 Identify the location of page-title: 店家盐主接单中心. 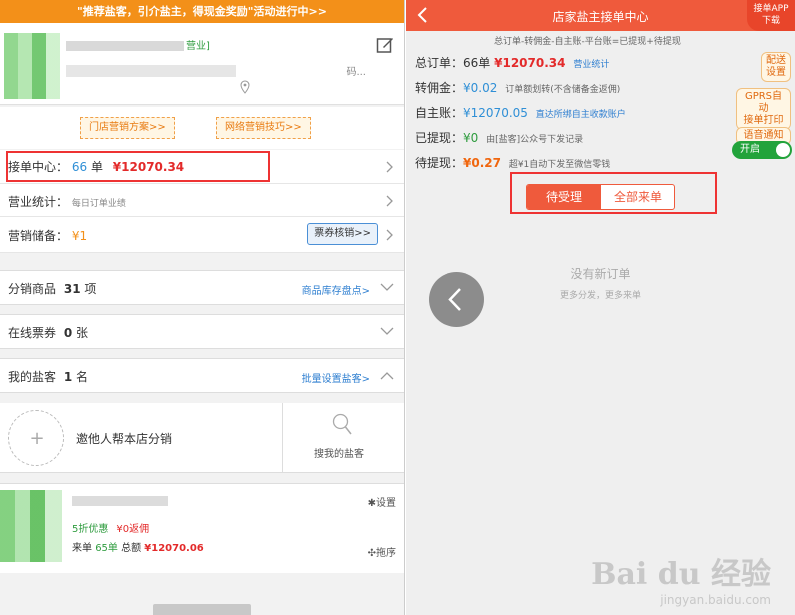
(600, 17).